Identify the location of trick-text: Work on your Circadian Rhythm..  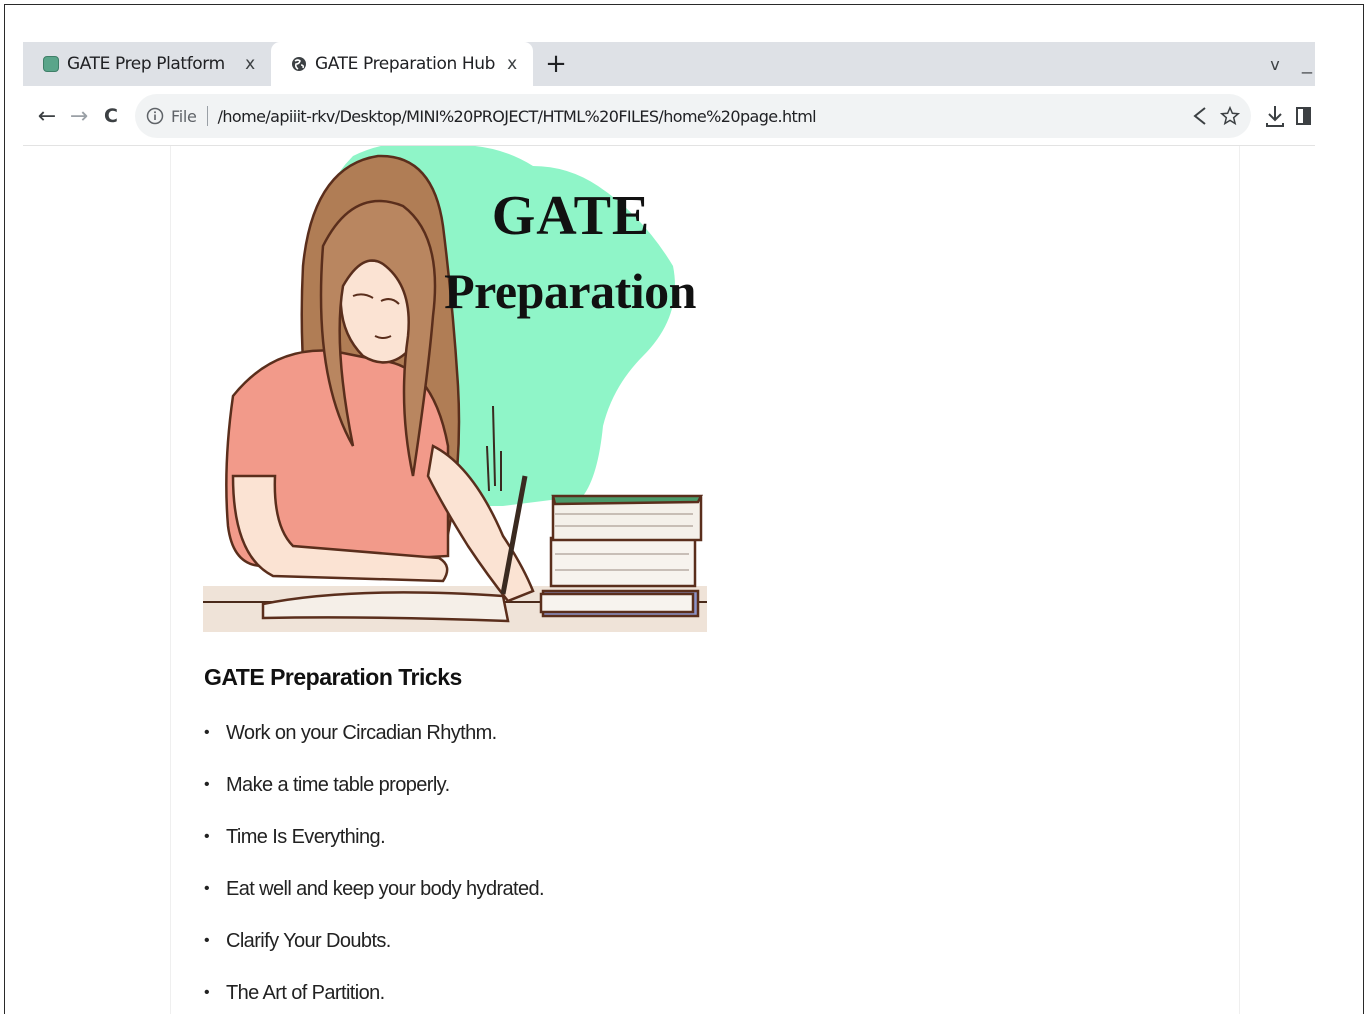
(361, 733).